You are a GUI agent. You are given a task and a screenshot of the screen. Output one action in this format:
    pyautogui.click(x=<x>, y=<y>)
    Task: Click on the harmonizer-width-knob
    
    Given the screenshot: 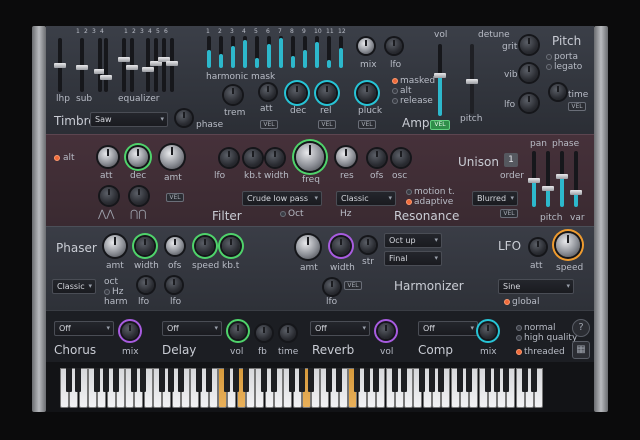 What is the action you would take?
    pyautogui.click(x=341, y=246)
    